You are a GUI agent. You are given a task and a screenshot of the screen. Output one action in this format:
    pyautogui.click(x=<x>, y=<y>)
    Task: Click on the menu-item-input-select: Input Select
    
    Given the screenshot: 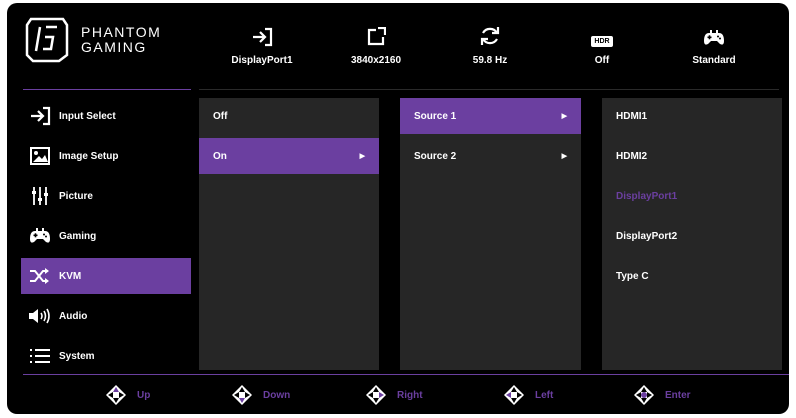 What is the action you would take?
    pyautogui.click(x=106, y=116)
    